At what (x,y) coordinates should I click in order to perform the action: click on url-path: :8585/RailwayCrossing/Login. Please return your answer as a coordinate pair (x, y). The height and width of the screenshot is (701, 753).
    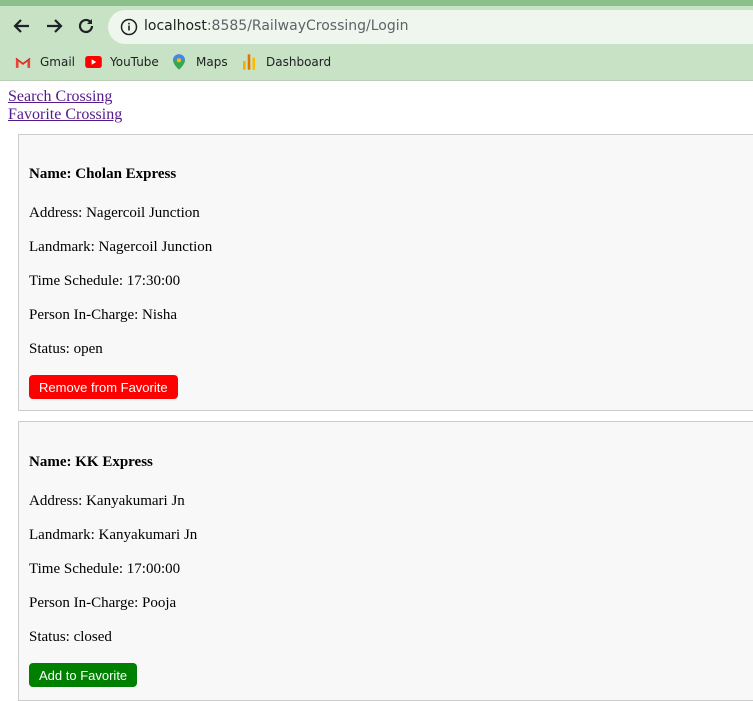
    Looking at the image, I should click on (307, 26).